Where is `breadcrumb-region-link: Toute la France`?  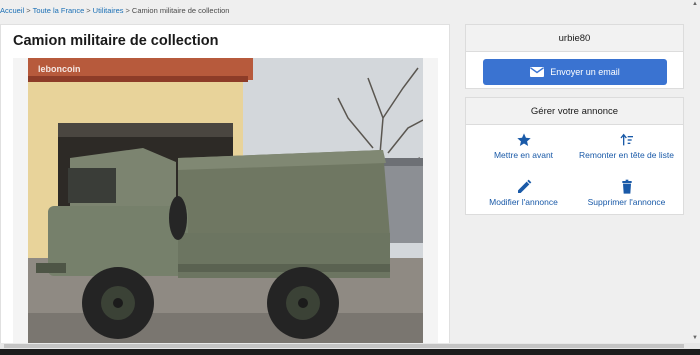
breadcrumb-region-link: Toute la France is located at coordinates (59, 10).